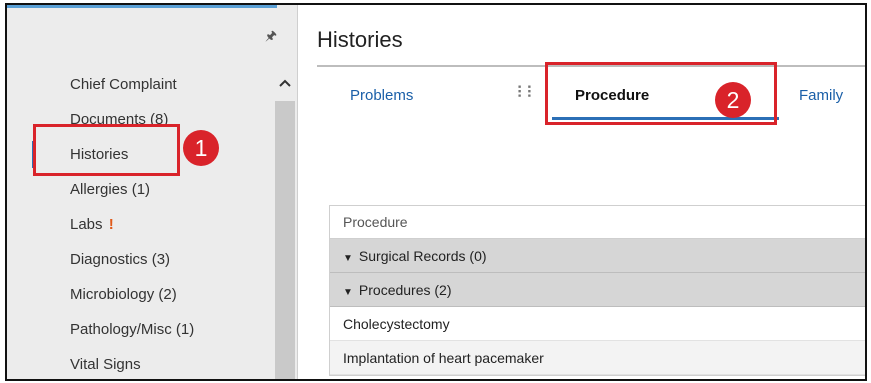 The width and height of the screenshot is (871, 383). Describe the element at coordinates (142, 6) in the screenshot. I see `sidebar-top-accent` at that location.